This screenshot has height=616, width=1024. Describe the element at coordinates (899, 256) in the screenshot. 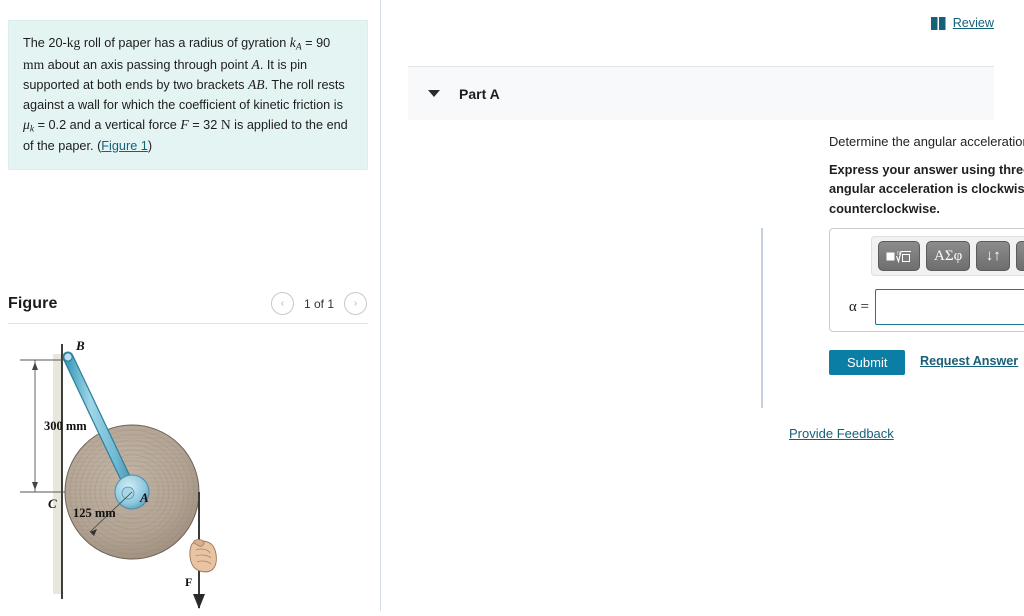

I see `template-math-button: n` at that location.